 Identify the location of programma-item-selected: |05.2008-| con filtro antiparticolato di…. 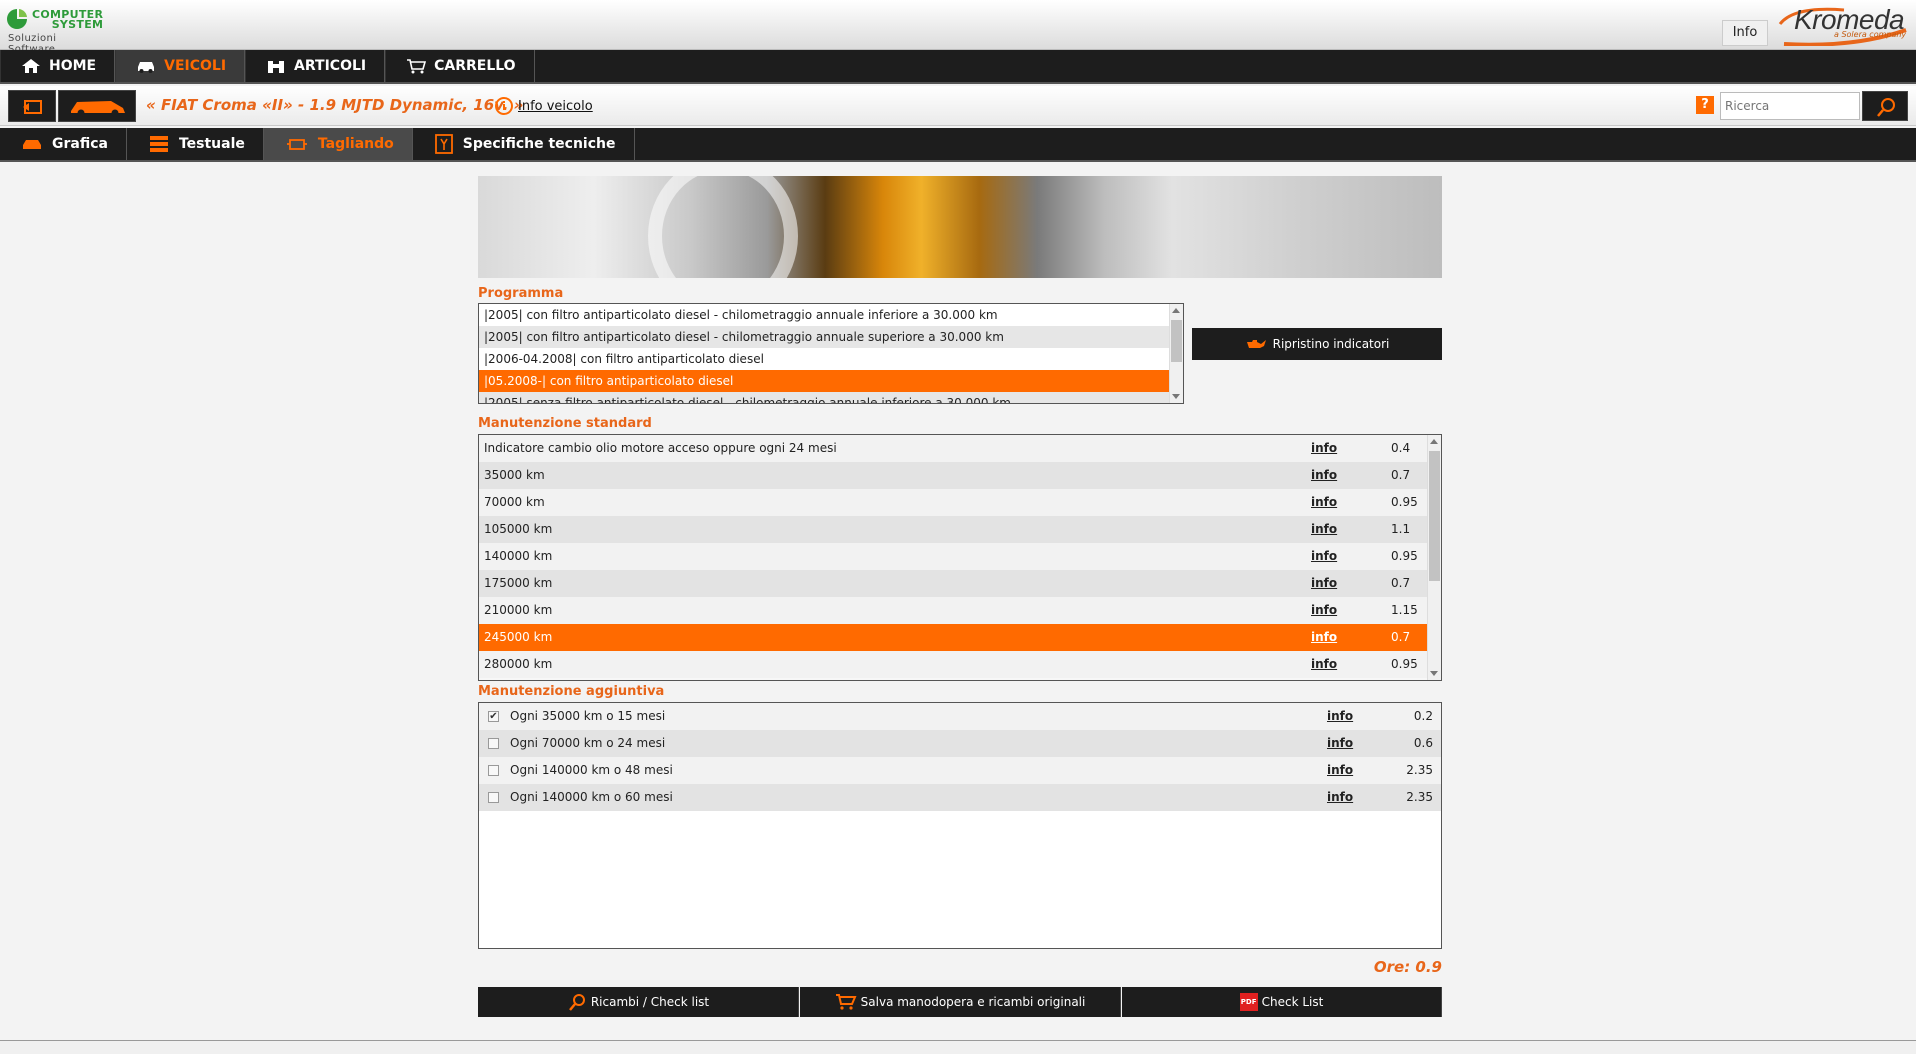
(824, 381).